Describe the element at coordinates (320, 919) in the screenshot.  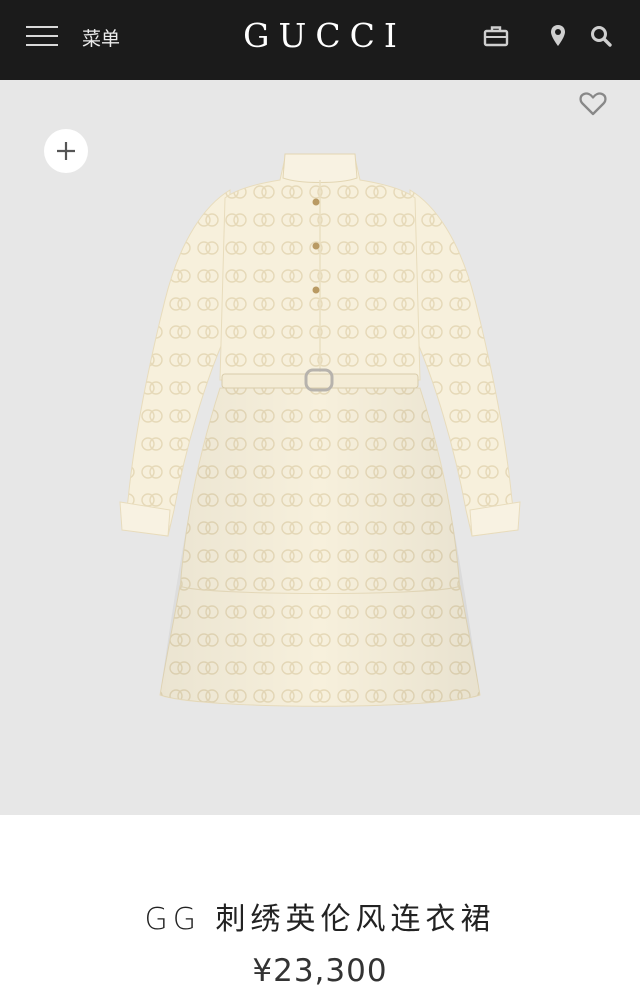
I see `product-name: GG 刺绣英伦风连衣裙` at that location.